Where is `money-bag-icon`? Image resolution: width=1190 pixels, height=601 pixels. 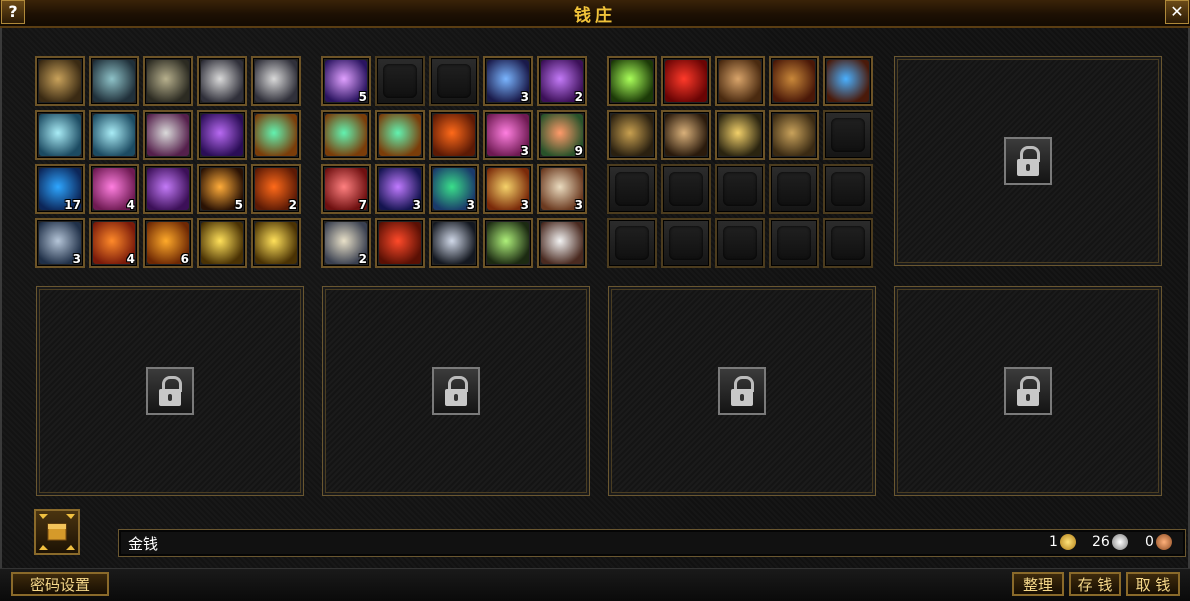 money-bag-icon is located at coordinates (794, 81).